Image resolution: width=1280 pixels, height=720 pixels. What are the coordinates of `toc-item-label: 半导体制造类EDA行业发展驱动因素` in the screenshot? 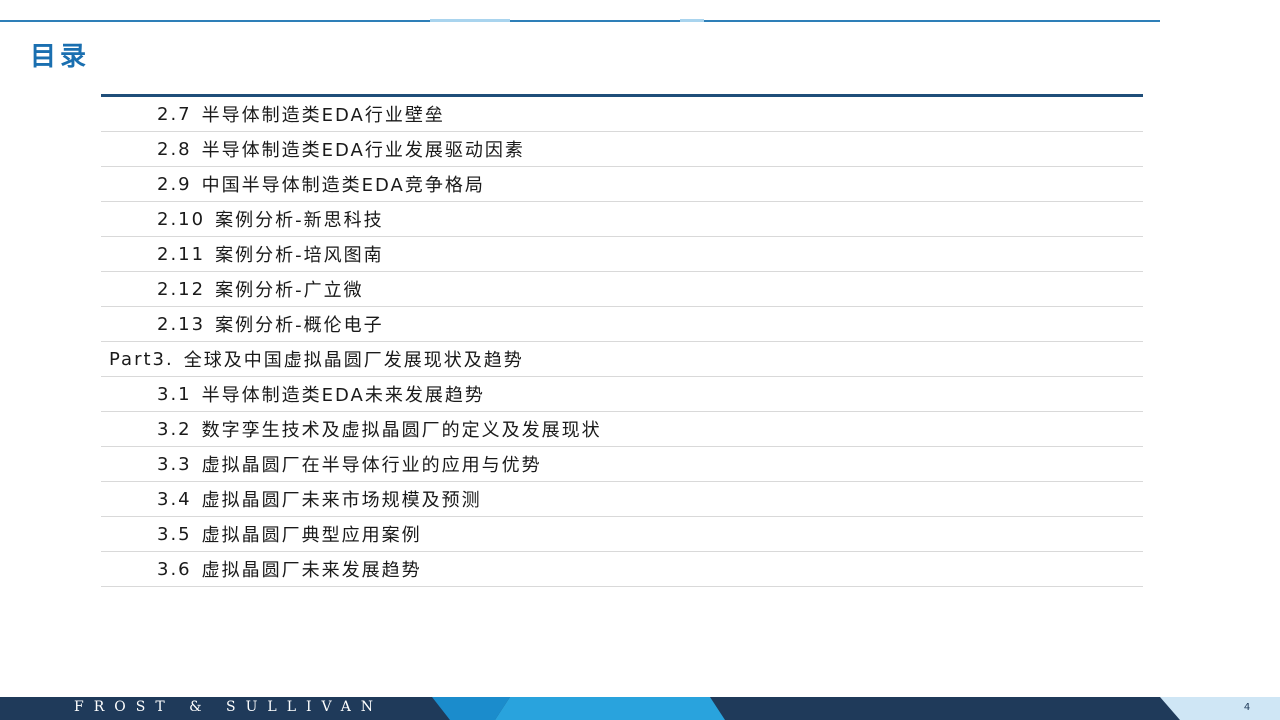 It's located at (363, 150).